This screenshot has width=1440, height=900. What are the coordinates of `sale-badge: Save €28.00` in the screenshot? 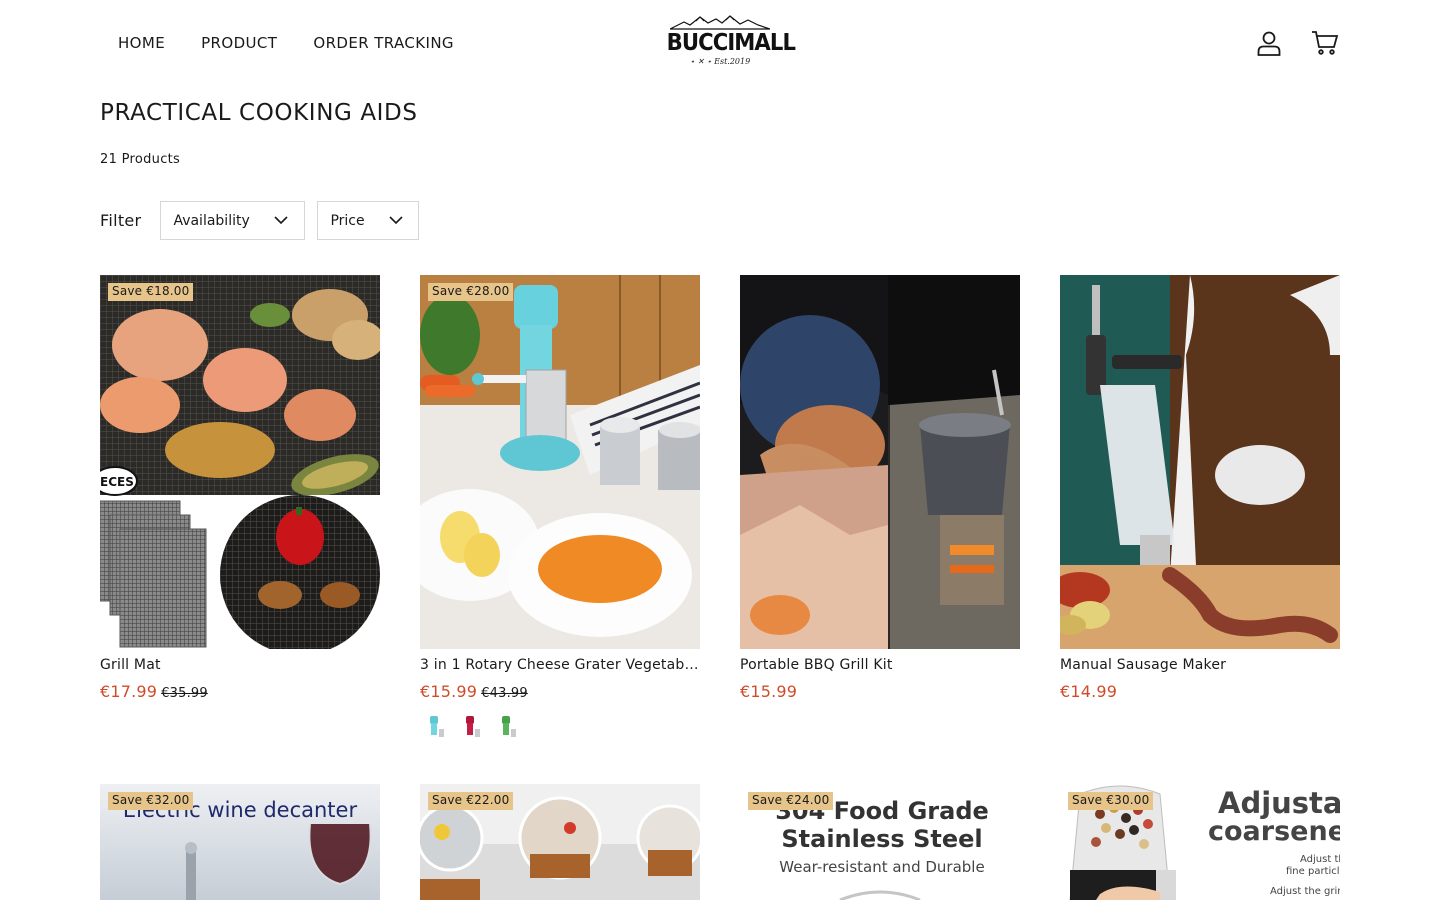 It's located at (471, 292).